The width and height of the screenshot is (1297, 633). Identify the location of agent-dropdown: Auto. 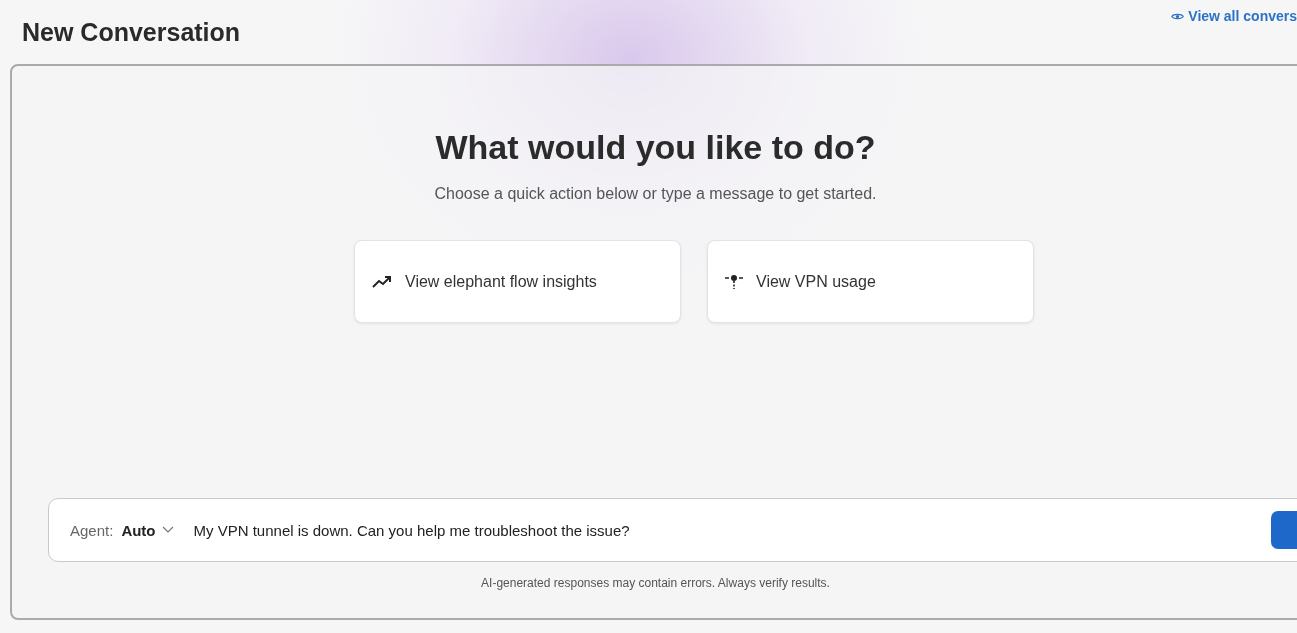
(147, 530).